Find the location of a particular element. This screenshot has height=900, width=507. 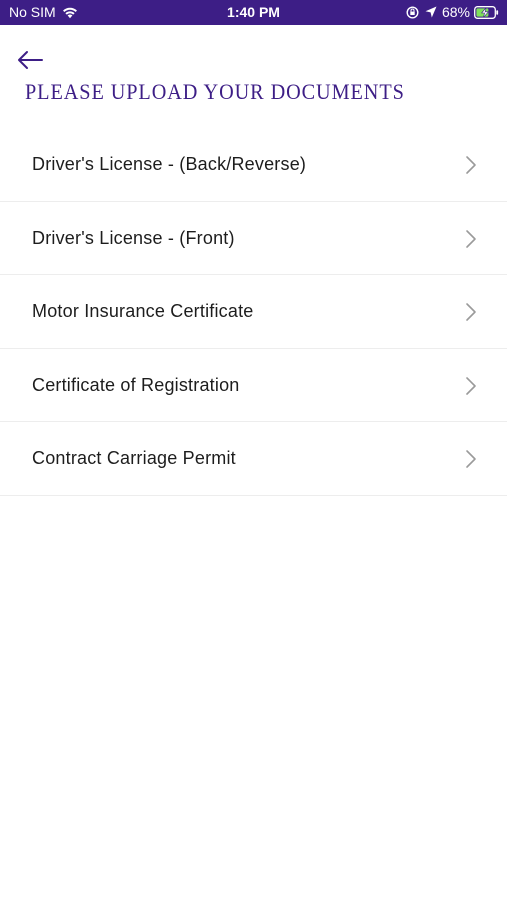

page-title: PLEASE UPLOAD YOUR DOCUMENTS is located at coordinates (215, 91).